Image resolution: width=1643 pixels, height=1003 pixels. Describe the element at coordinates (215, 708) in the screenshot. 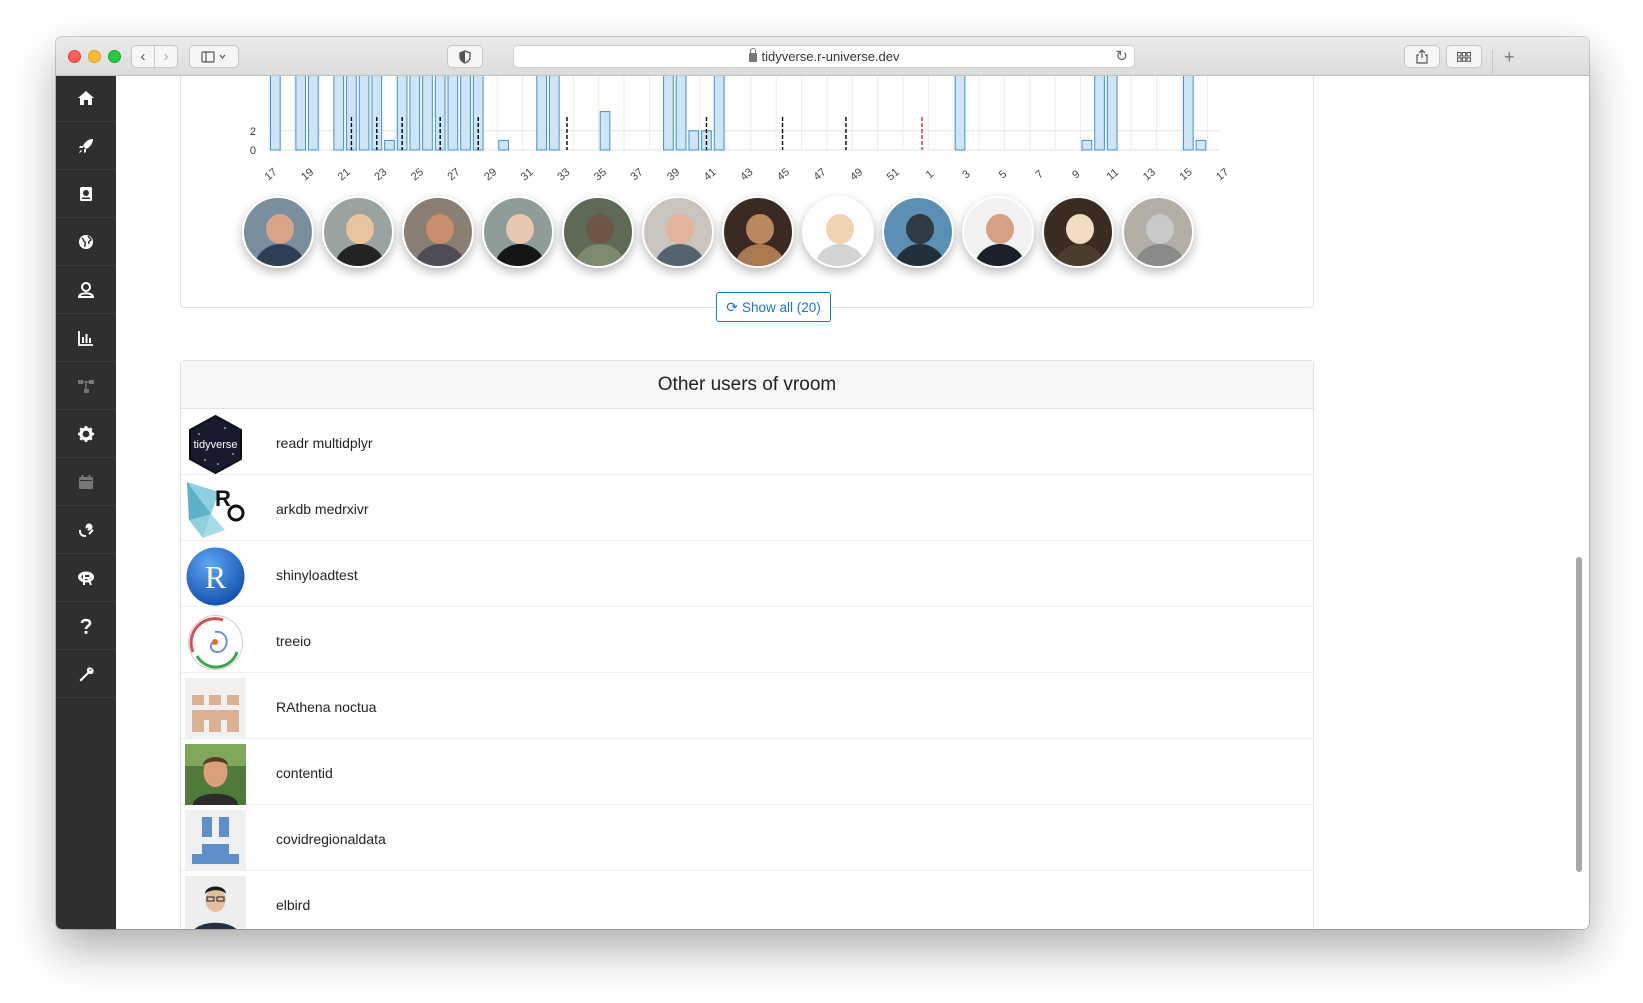

I see `identicon-orange` at that location.